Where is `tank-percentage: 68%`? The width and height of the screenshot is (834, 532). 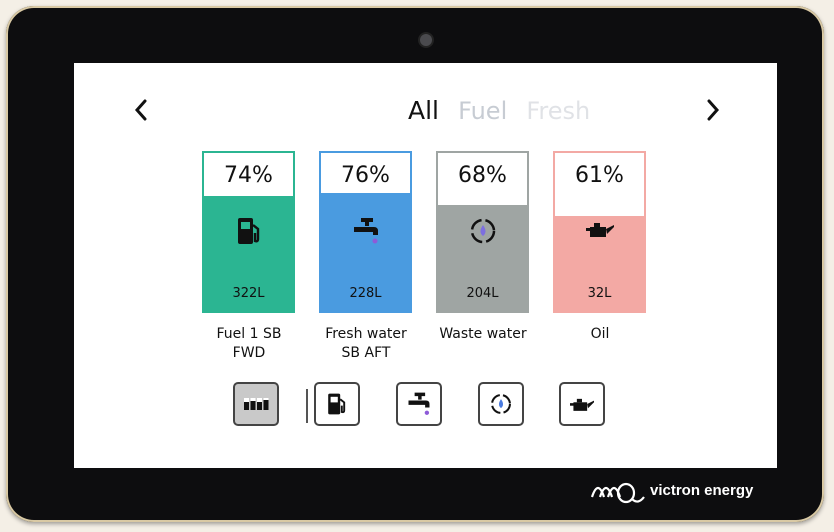
tank-percentage: 68% is located at coordinates (482, 175).